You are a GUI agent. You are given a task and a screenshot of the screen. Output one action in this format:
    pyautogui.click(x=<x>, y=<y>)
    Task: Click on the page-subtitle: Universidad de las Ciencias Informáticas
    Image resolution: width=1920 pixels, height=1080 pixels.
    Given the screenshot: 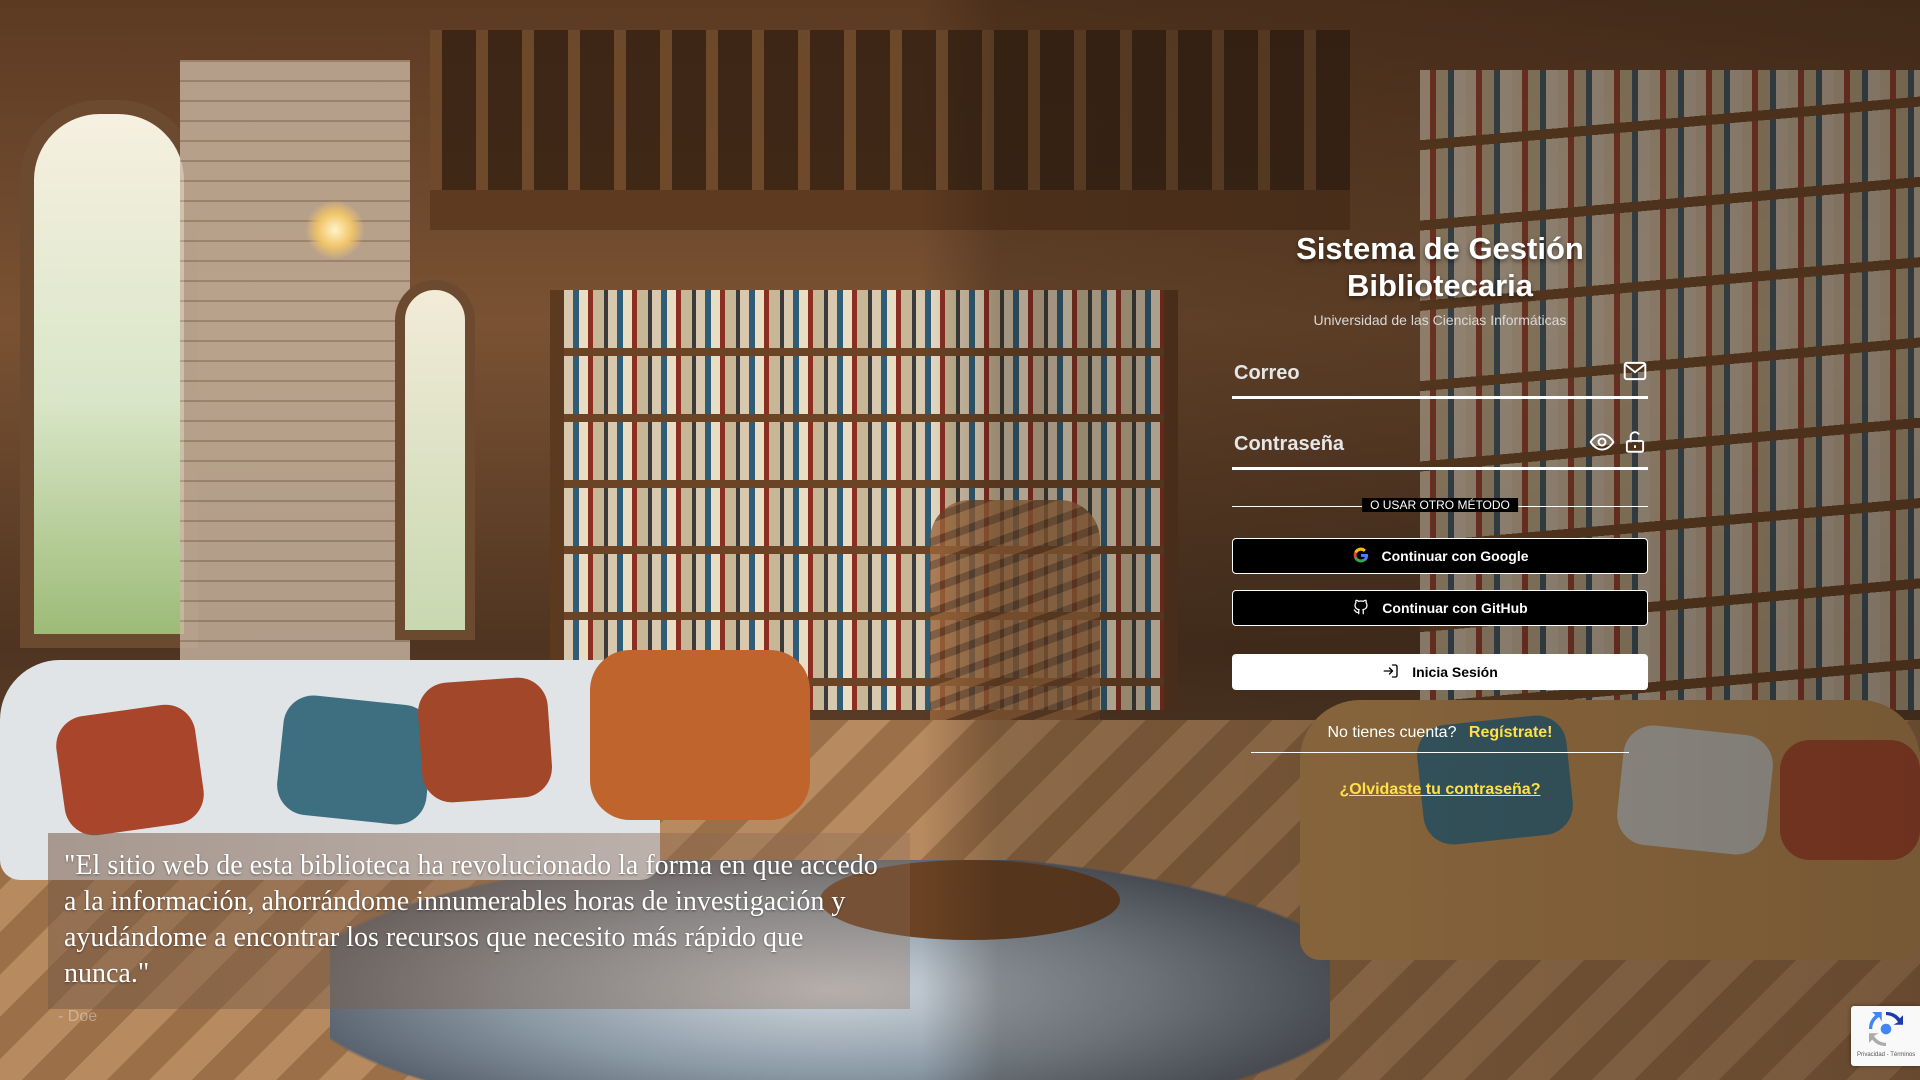 What is the action you would take?
    pyautogui.click(x=1440, y=320)
    